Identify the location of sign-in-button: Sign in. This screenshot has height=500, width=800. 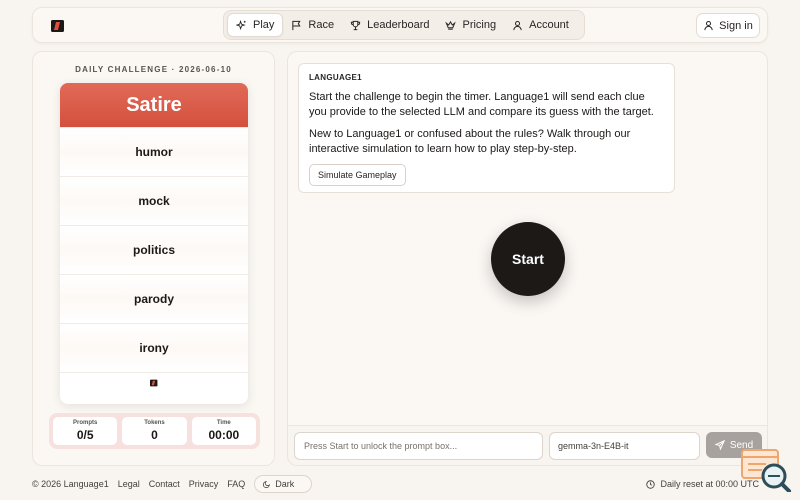
(728, 25).